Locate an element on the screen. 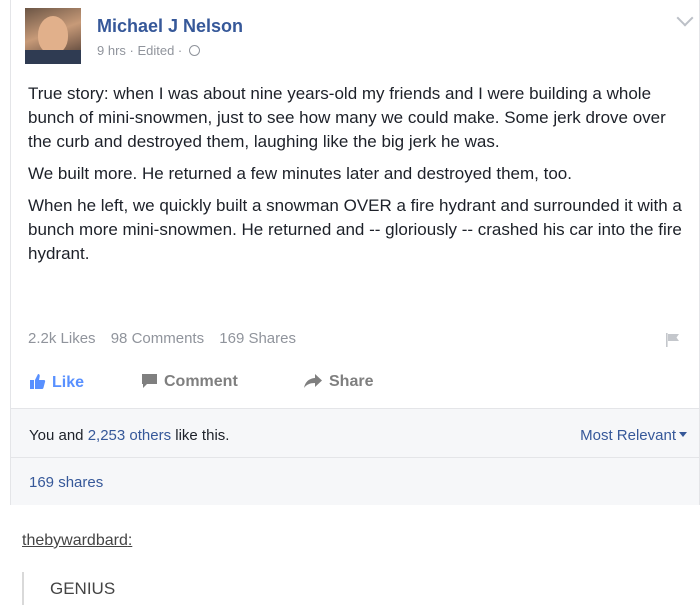 The height and width of the screenshot is (613, 700). comment-button: Comment is located at coordinates (189, 382).